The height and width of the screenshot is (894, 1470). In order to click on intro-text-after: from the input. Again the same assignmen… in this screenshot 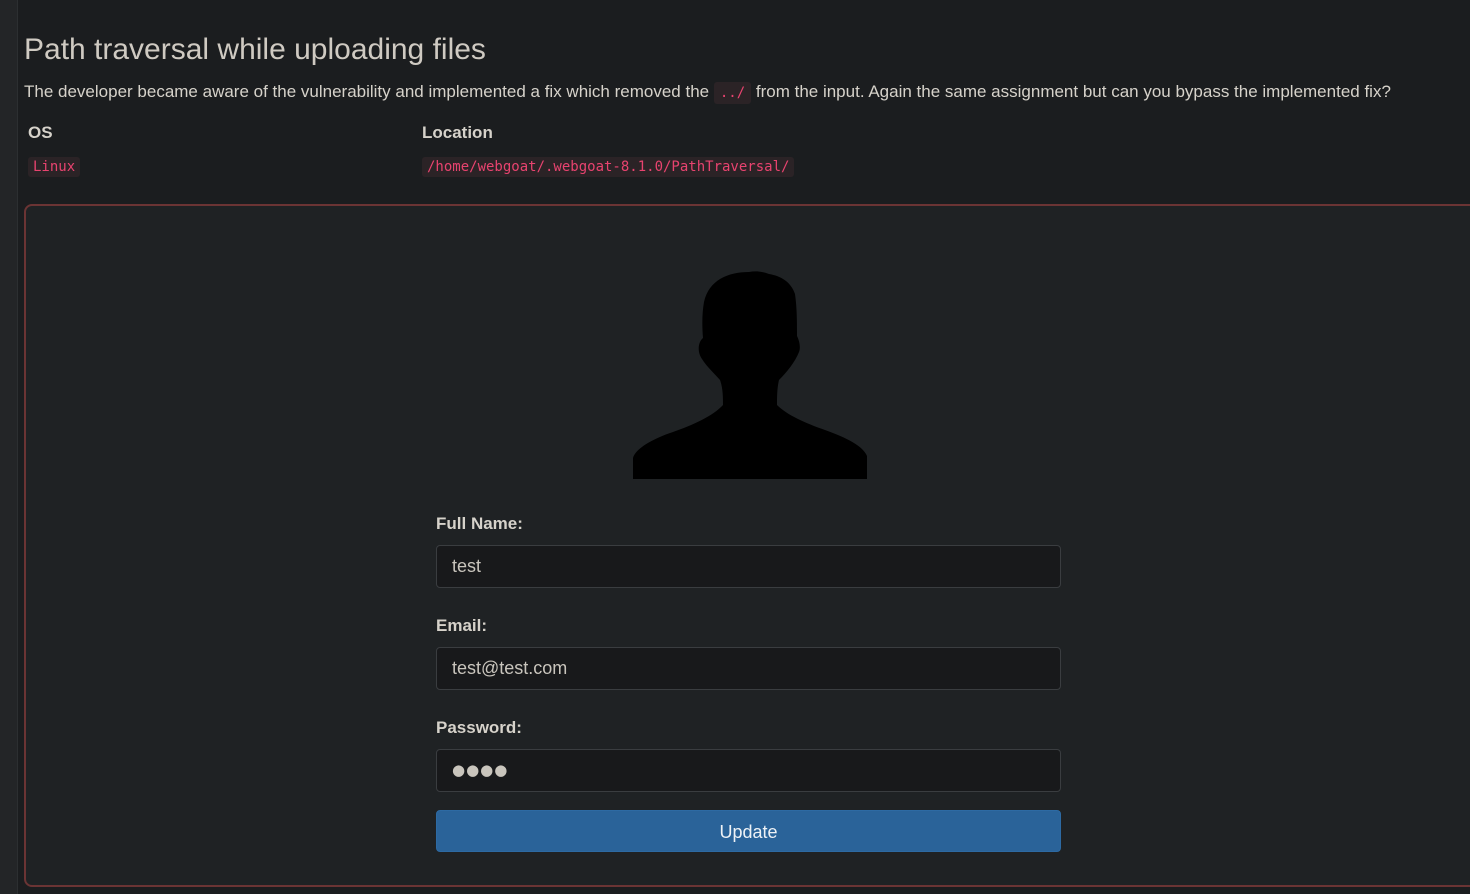, I will do `click(1073, 91)`.